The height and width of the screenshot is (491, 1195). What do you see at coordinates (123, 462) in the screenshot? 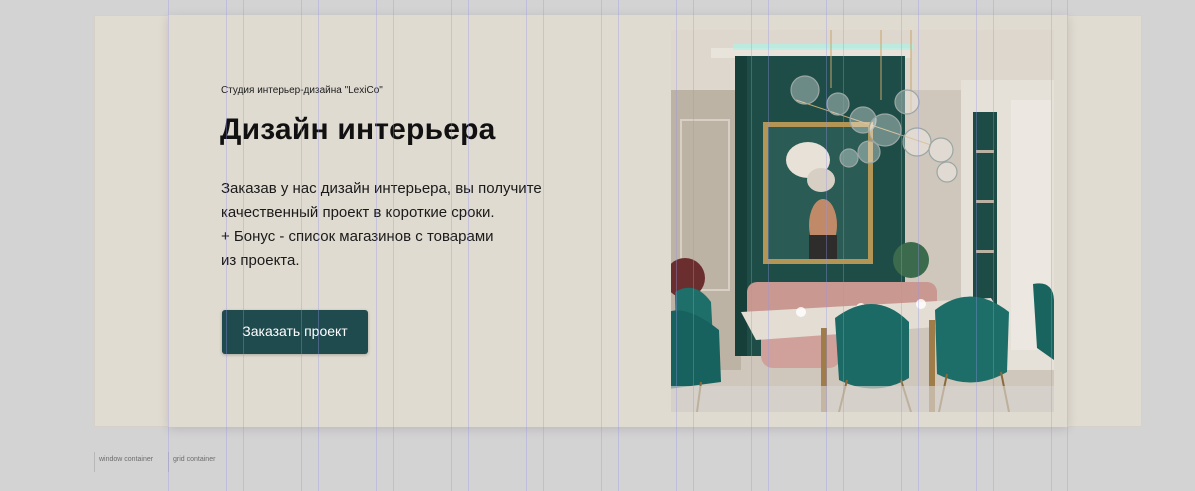
I see `window-container-label: window container` at bounding box center [123, 462].